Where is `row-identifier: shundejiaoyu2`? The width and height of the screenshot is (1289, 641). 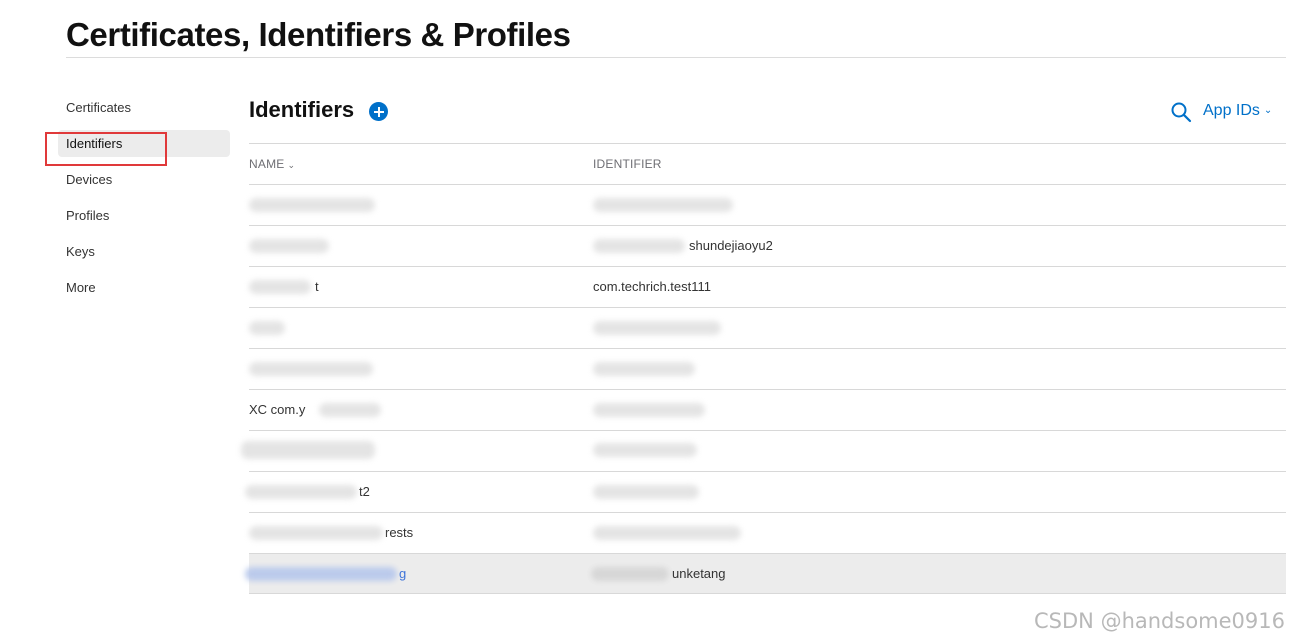
row-identifier: shundejiaoyu2 is located at coordinates (731, 245).